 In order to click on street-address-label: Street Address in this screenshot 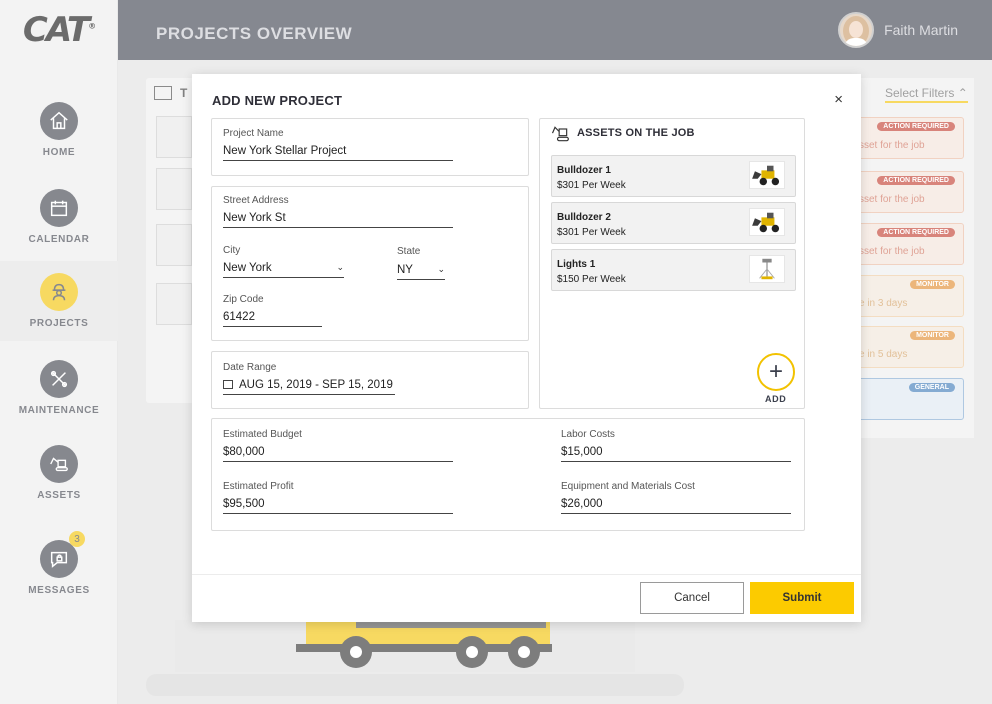, I will do `click(256, 200)`.